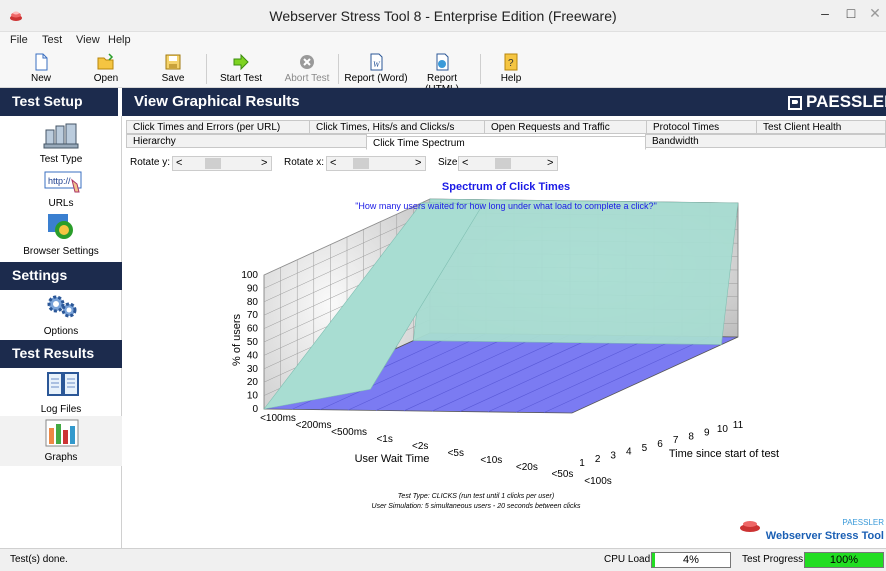 The height and width of the screenshot is (571, 886). What do you see at coordinates (307, 69) in the screenshot?
I see `abort-test-button: Abort Test` at bounding box center [307, 69].